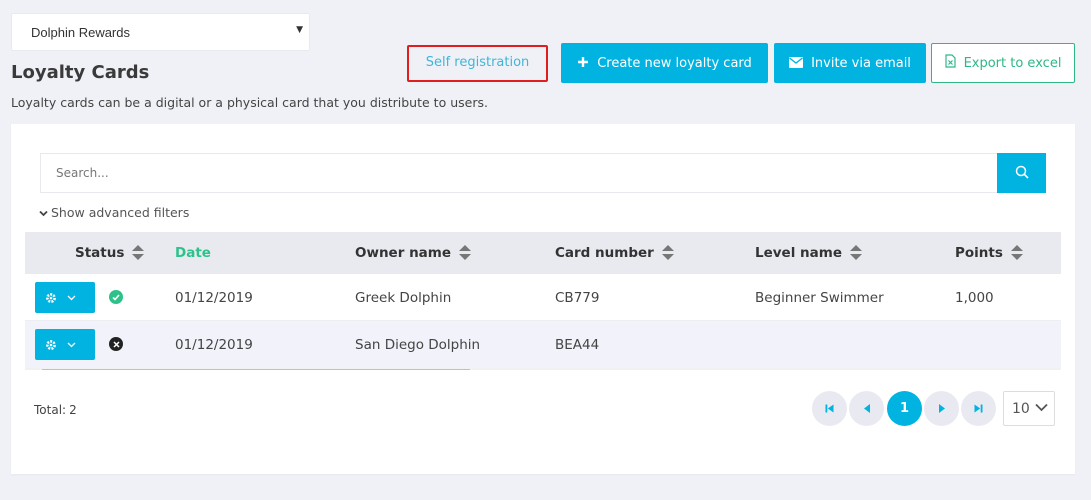  I want to click on column-header-date: Date, so click(193, 253).